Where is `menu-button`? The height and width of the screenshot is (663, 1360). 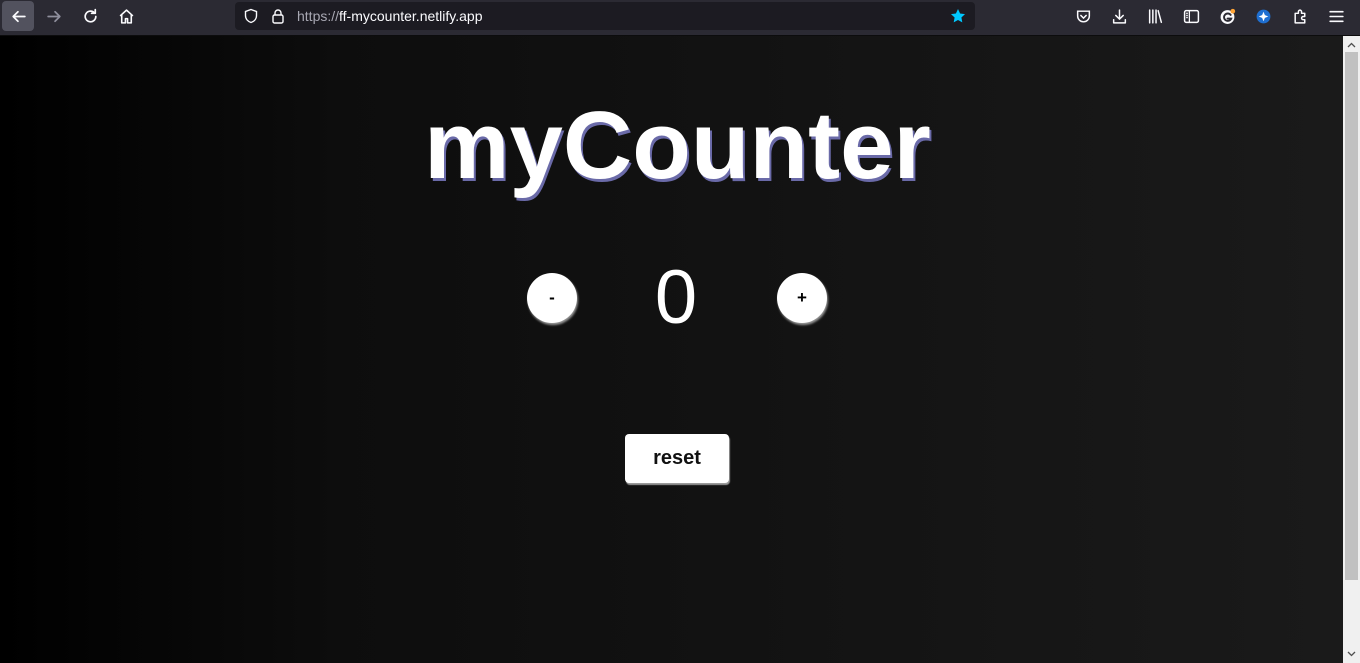
menu-button is located at coordinates (1336, 16).